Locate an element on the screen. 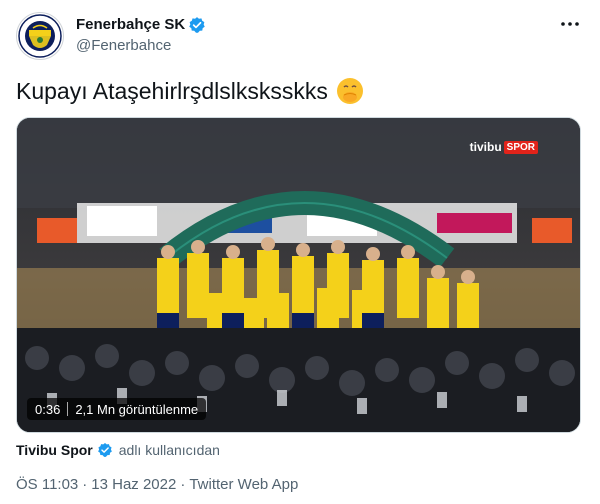  avatar is located at coordinates (40, 36).